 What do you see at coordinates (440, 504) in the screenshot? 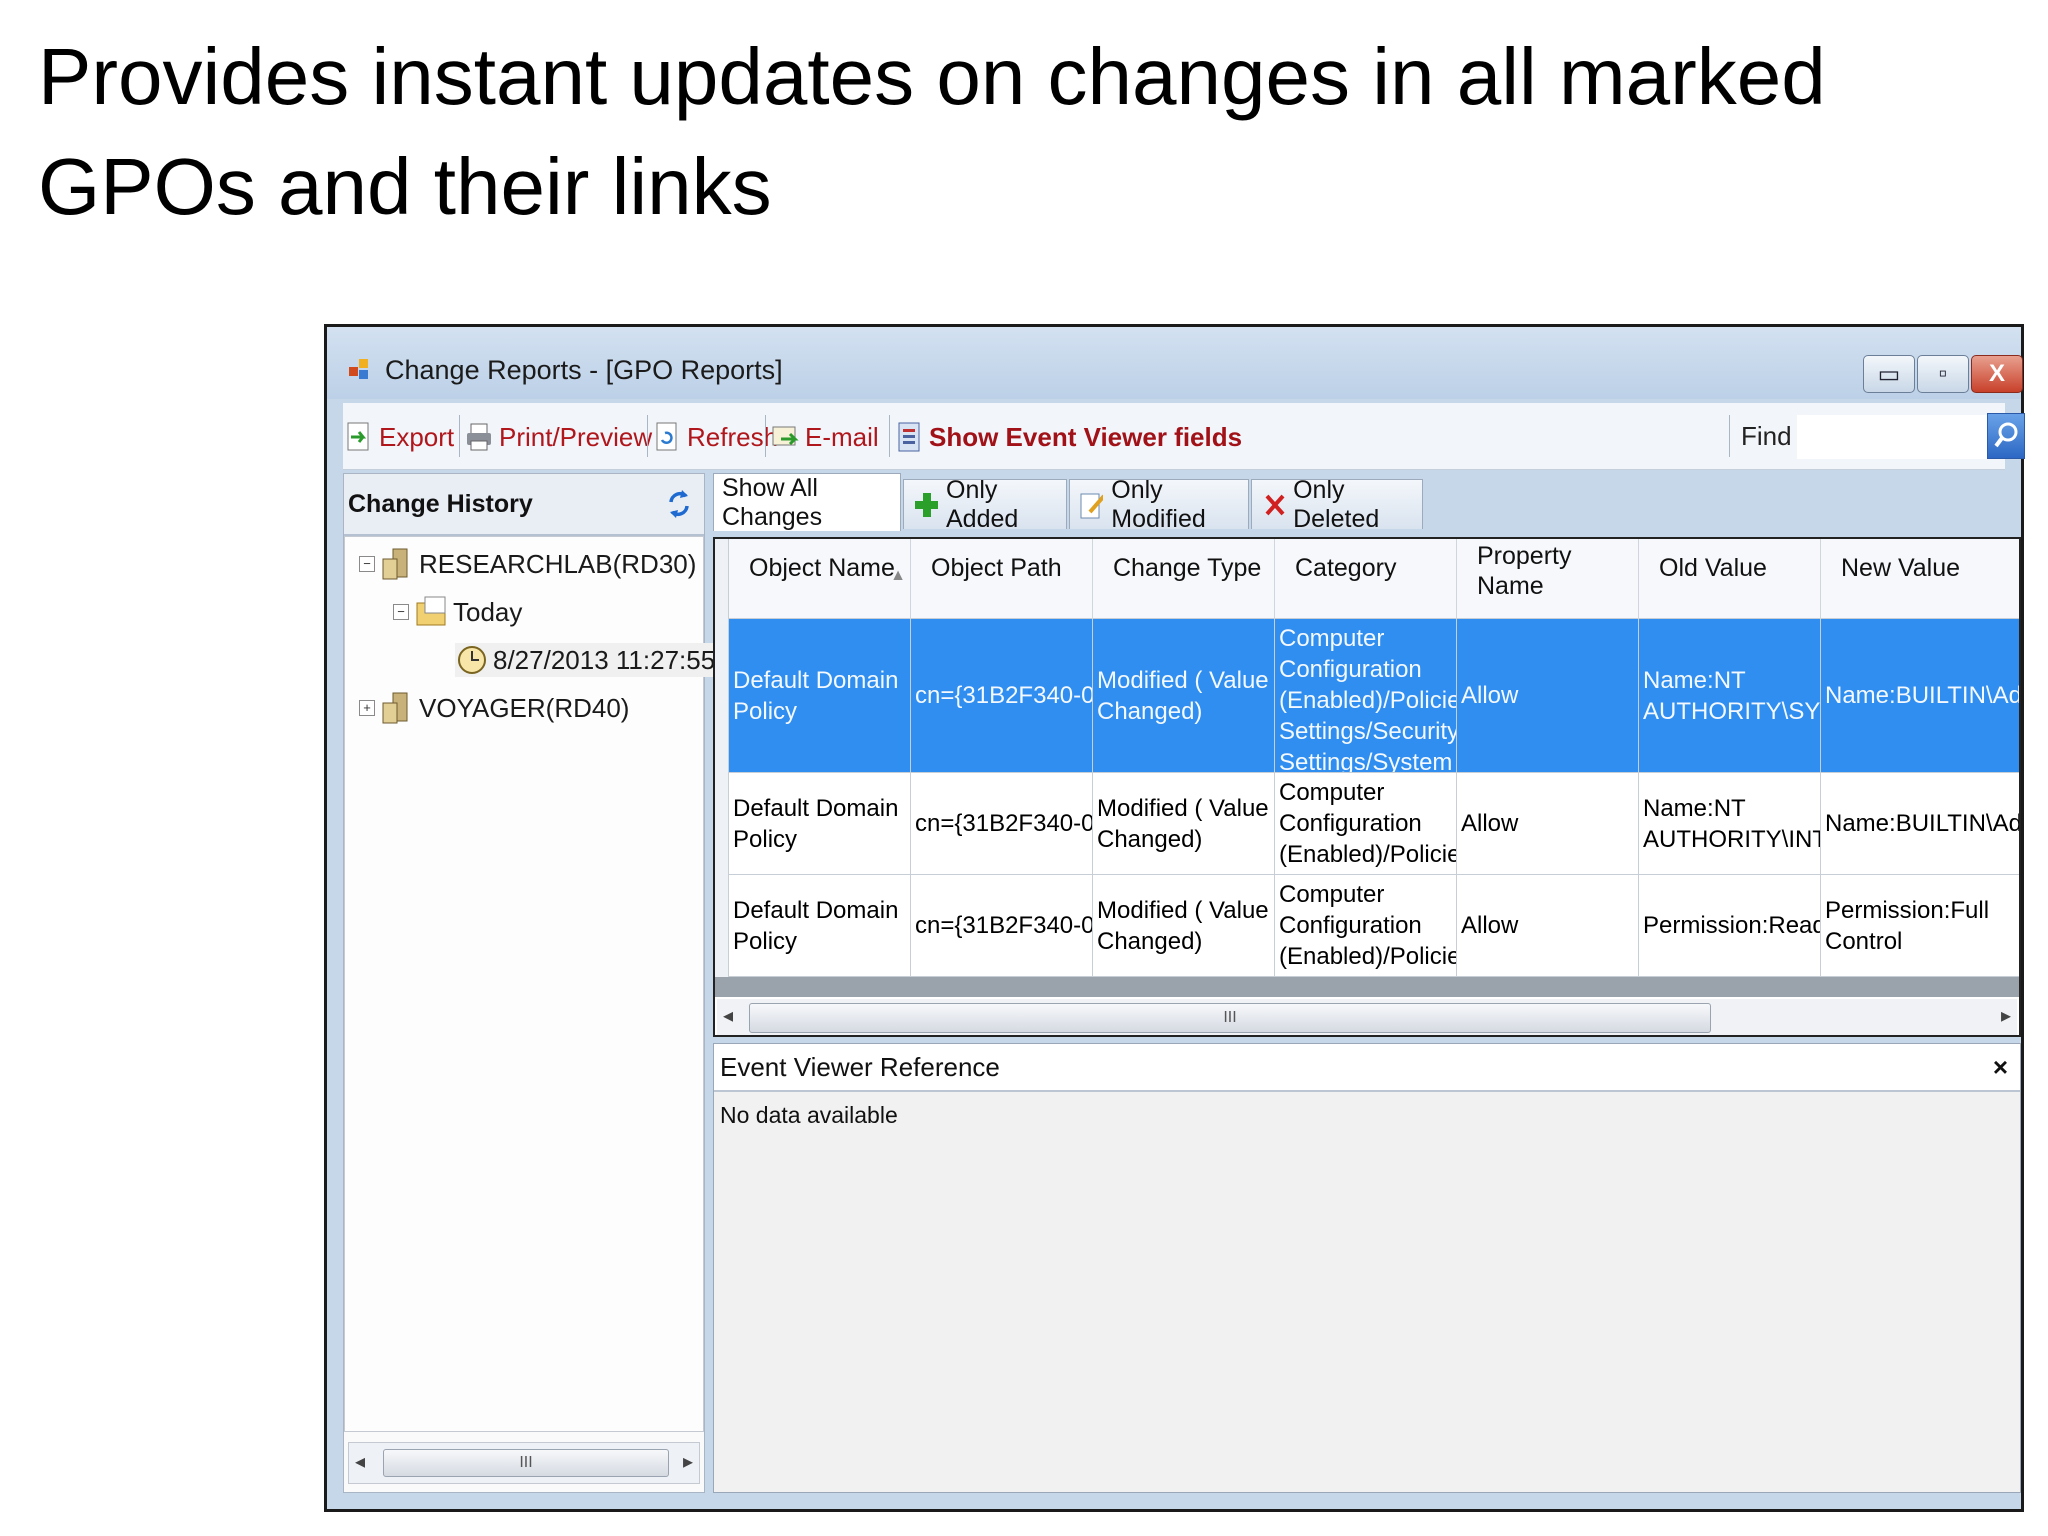
I see `change-history-title: Change History` at bounding box center [440, 504].